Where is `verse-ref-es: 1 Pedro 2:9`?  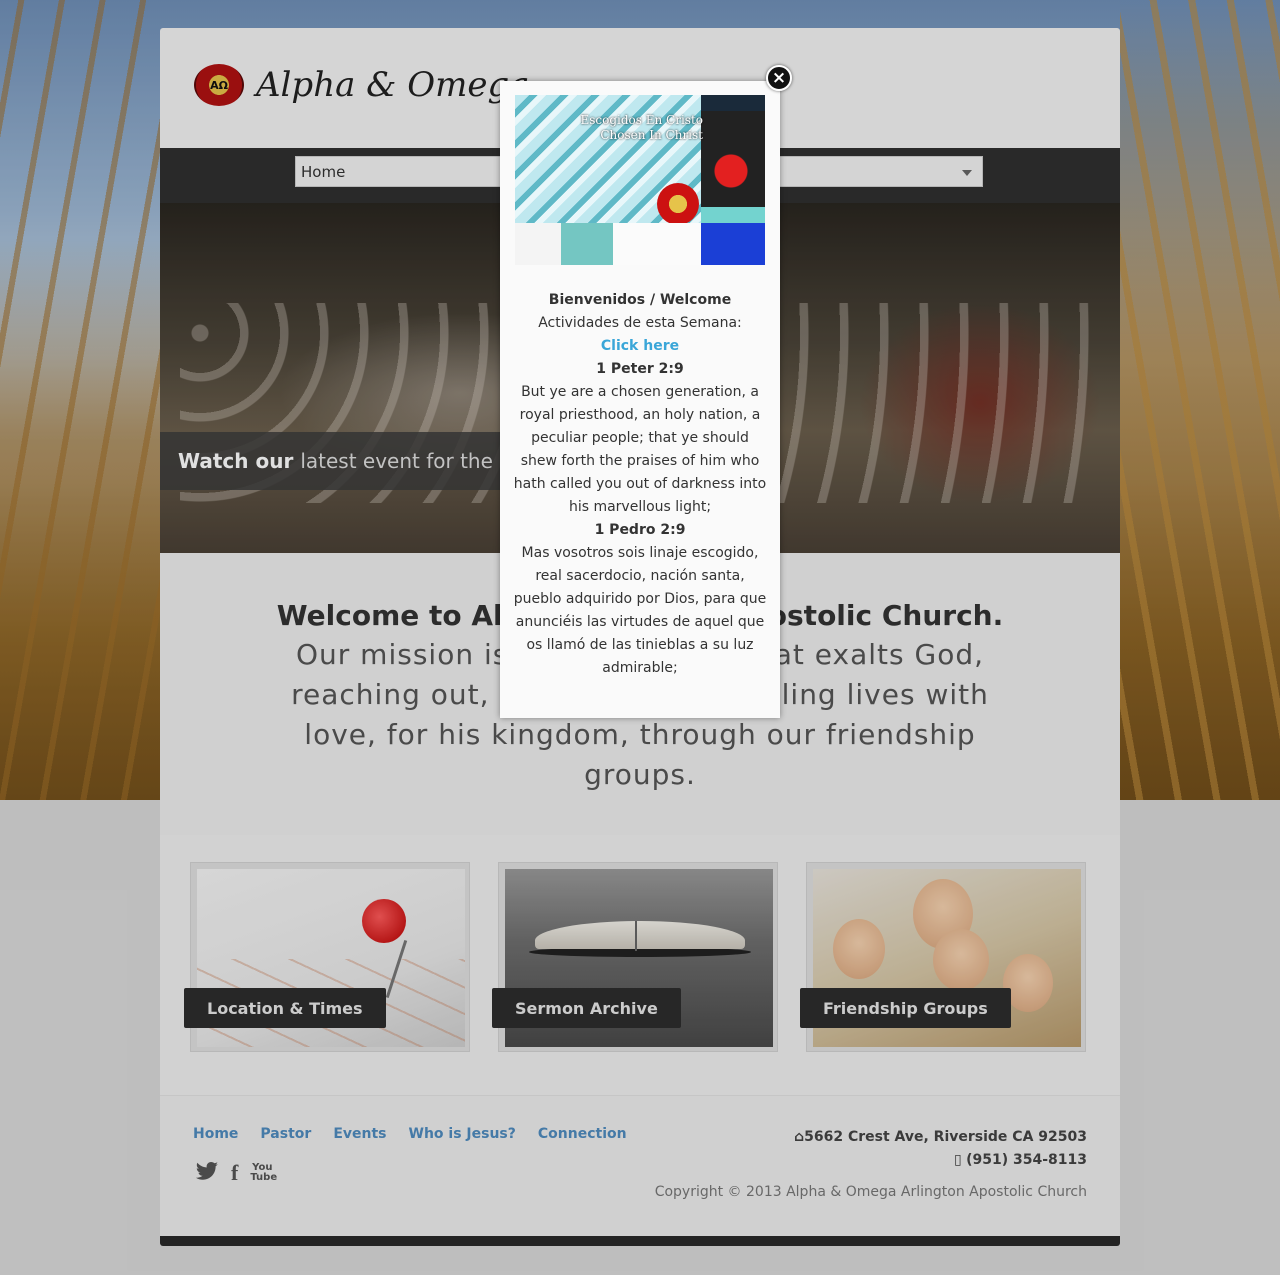
verse-ref-es: 1 Pedro 2:9 is located at coordinates (640, 530).